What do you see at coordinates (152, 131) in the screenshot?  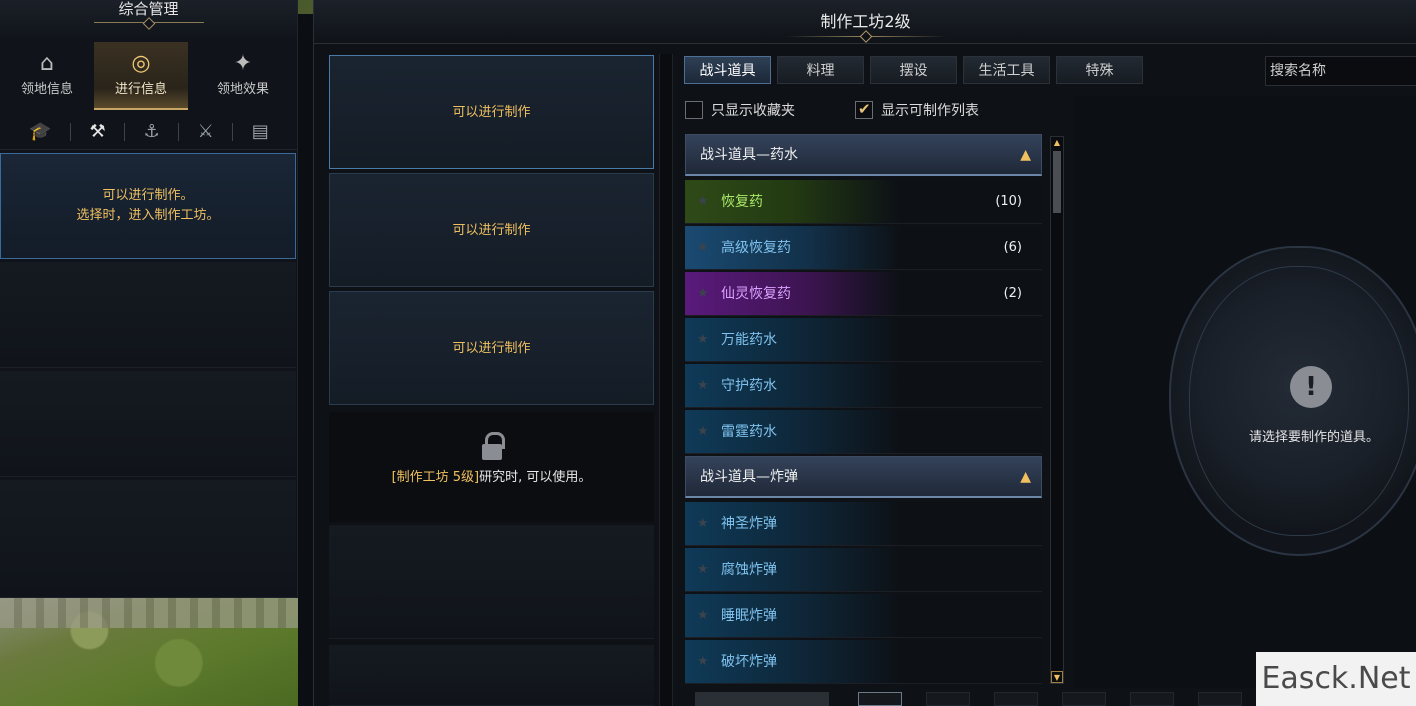 I see `anchor-icon: ⚓` at bounding box center [152, 131].